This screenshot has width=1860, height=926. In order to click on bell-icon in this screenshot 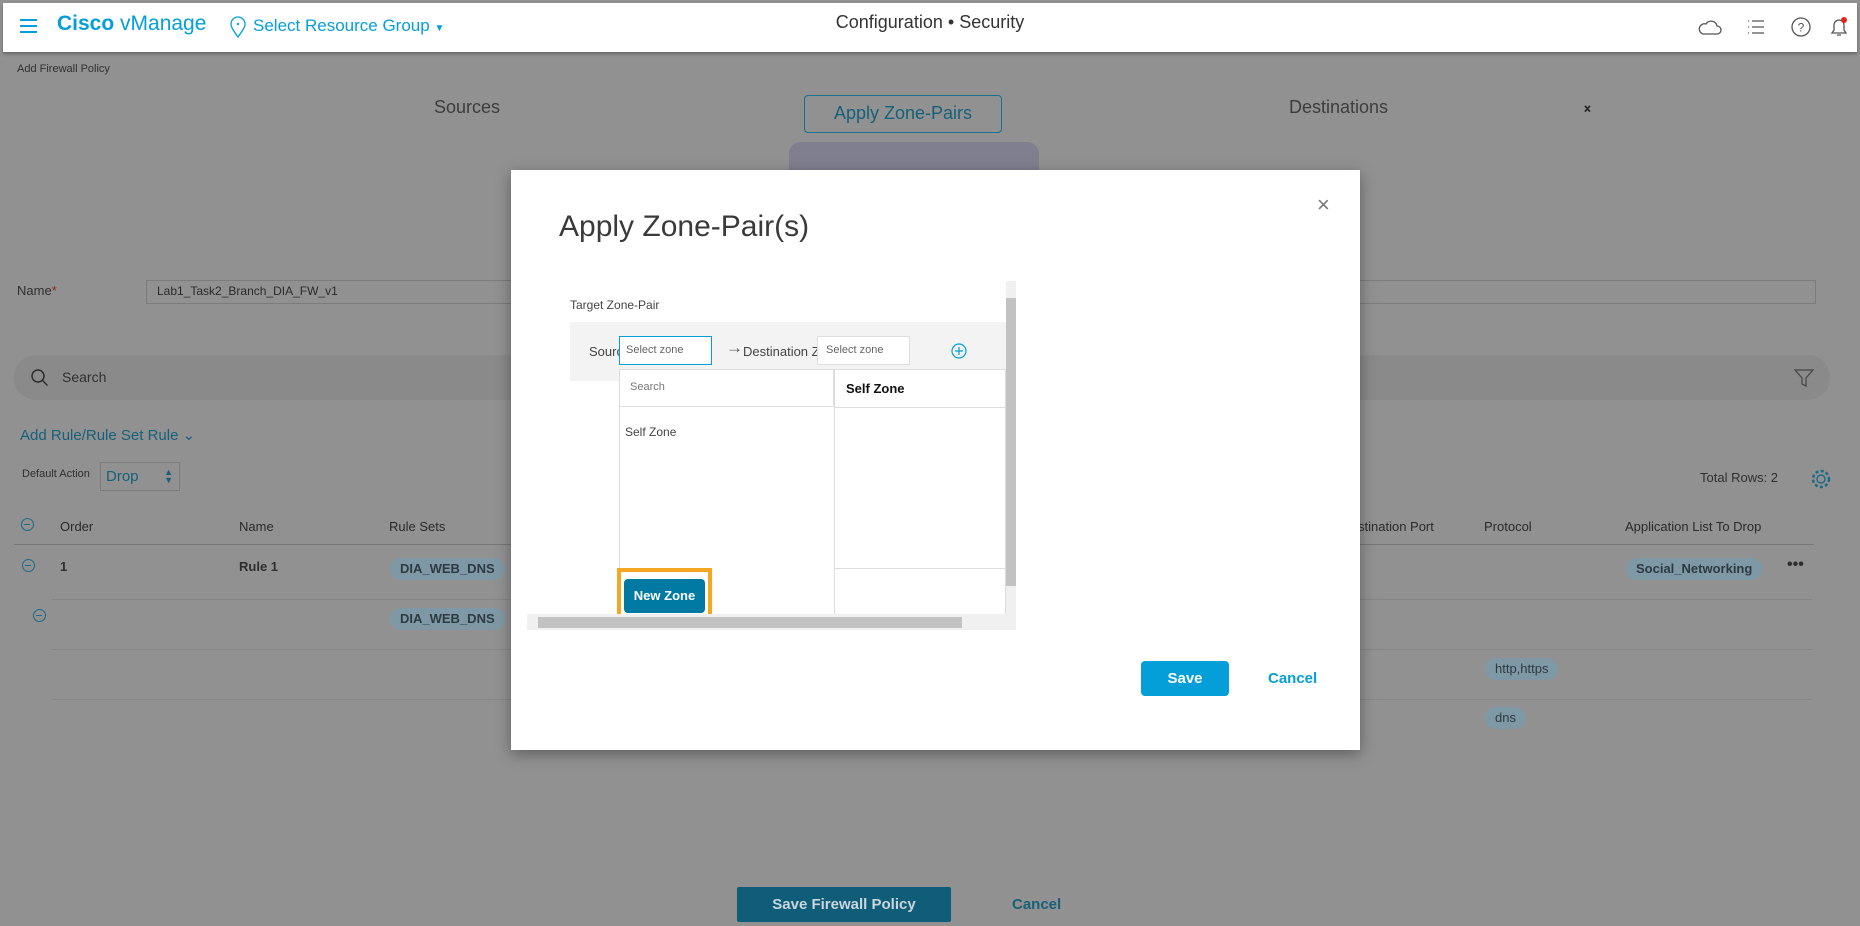, I will do `click(1839, 27)`.